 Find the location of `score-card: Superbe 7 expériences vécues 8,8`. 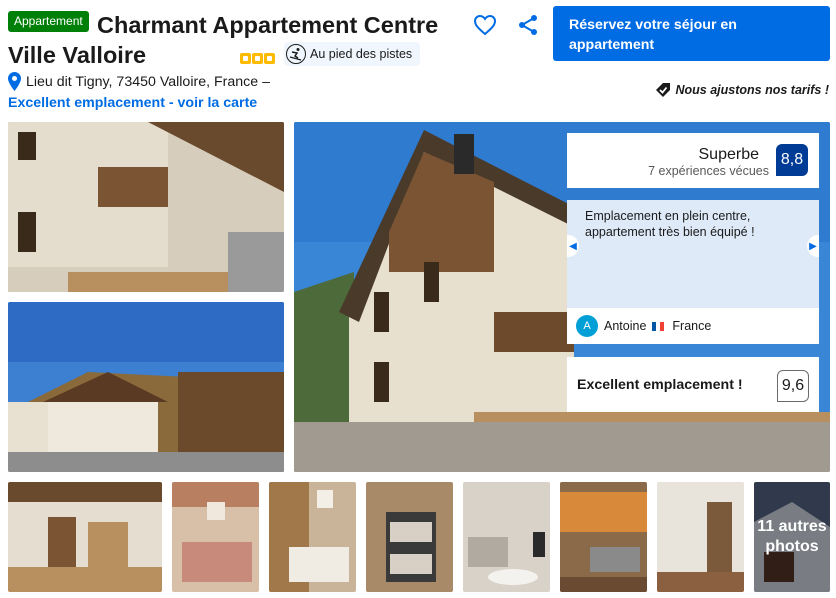

score-card: Superbe 7 expériences vécues 8,8 is located at coordinates (693, 160).